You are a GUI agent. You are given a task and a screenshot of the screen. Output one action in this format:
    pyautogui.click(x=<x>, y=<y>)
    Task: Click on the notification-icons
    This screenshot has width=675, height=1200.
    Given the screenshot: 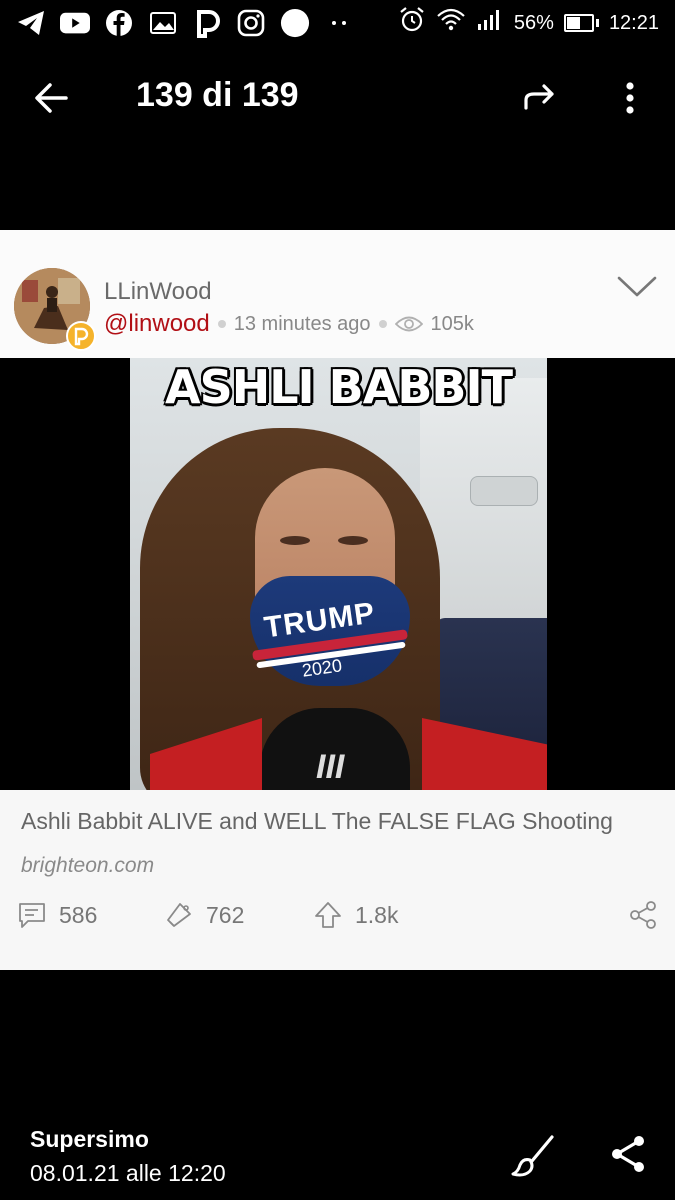 What is the action you would take?
    pyautogui.click(x=185, y=23)
    